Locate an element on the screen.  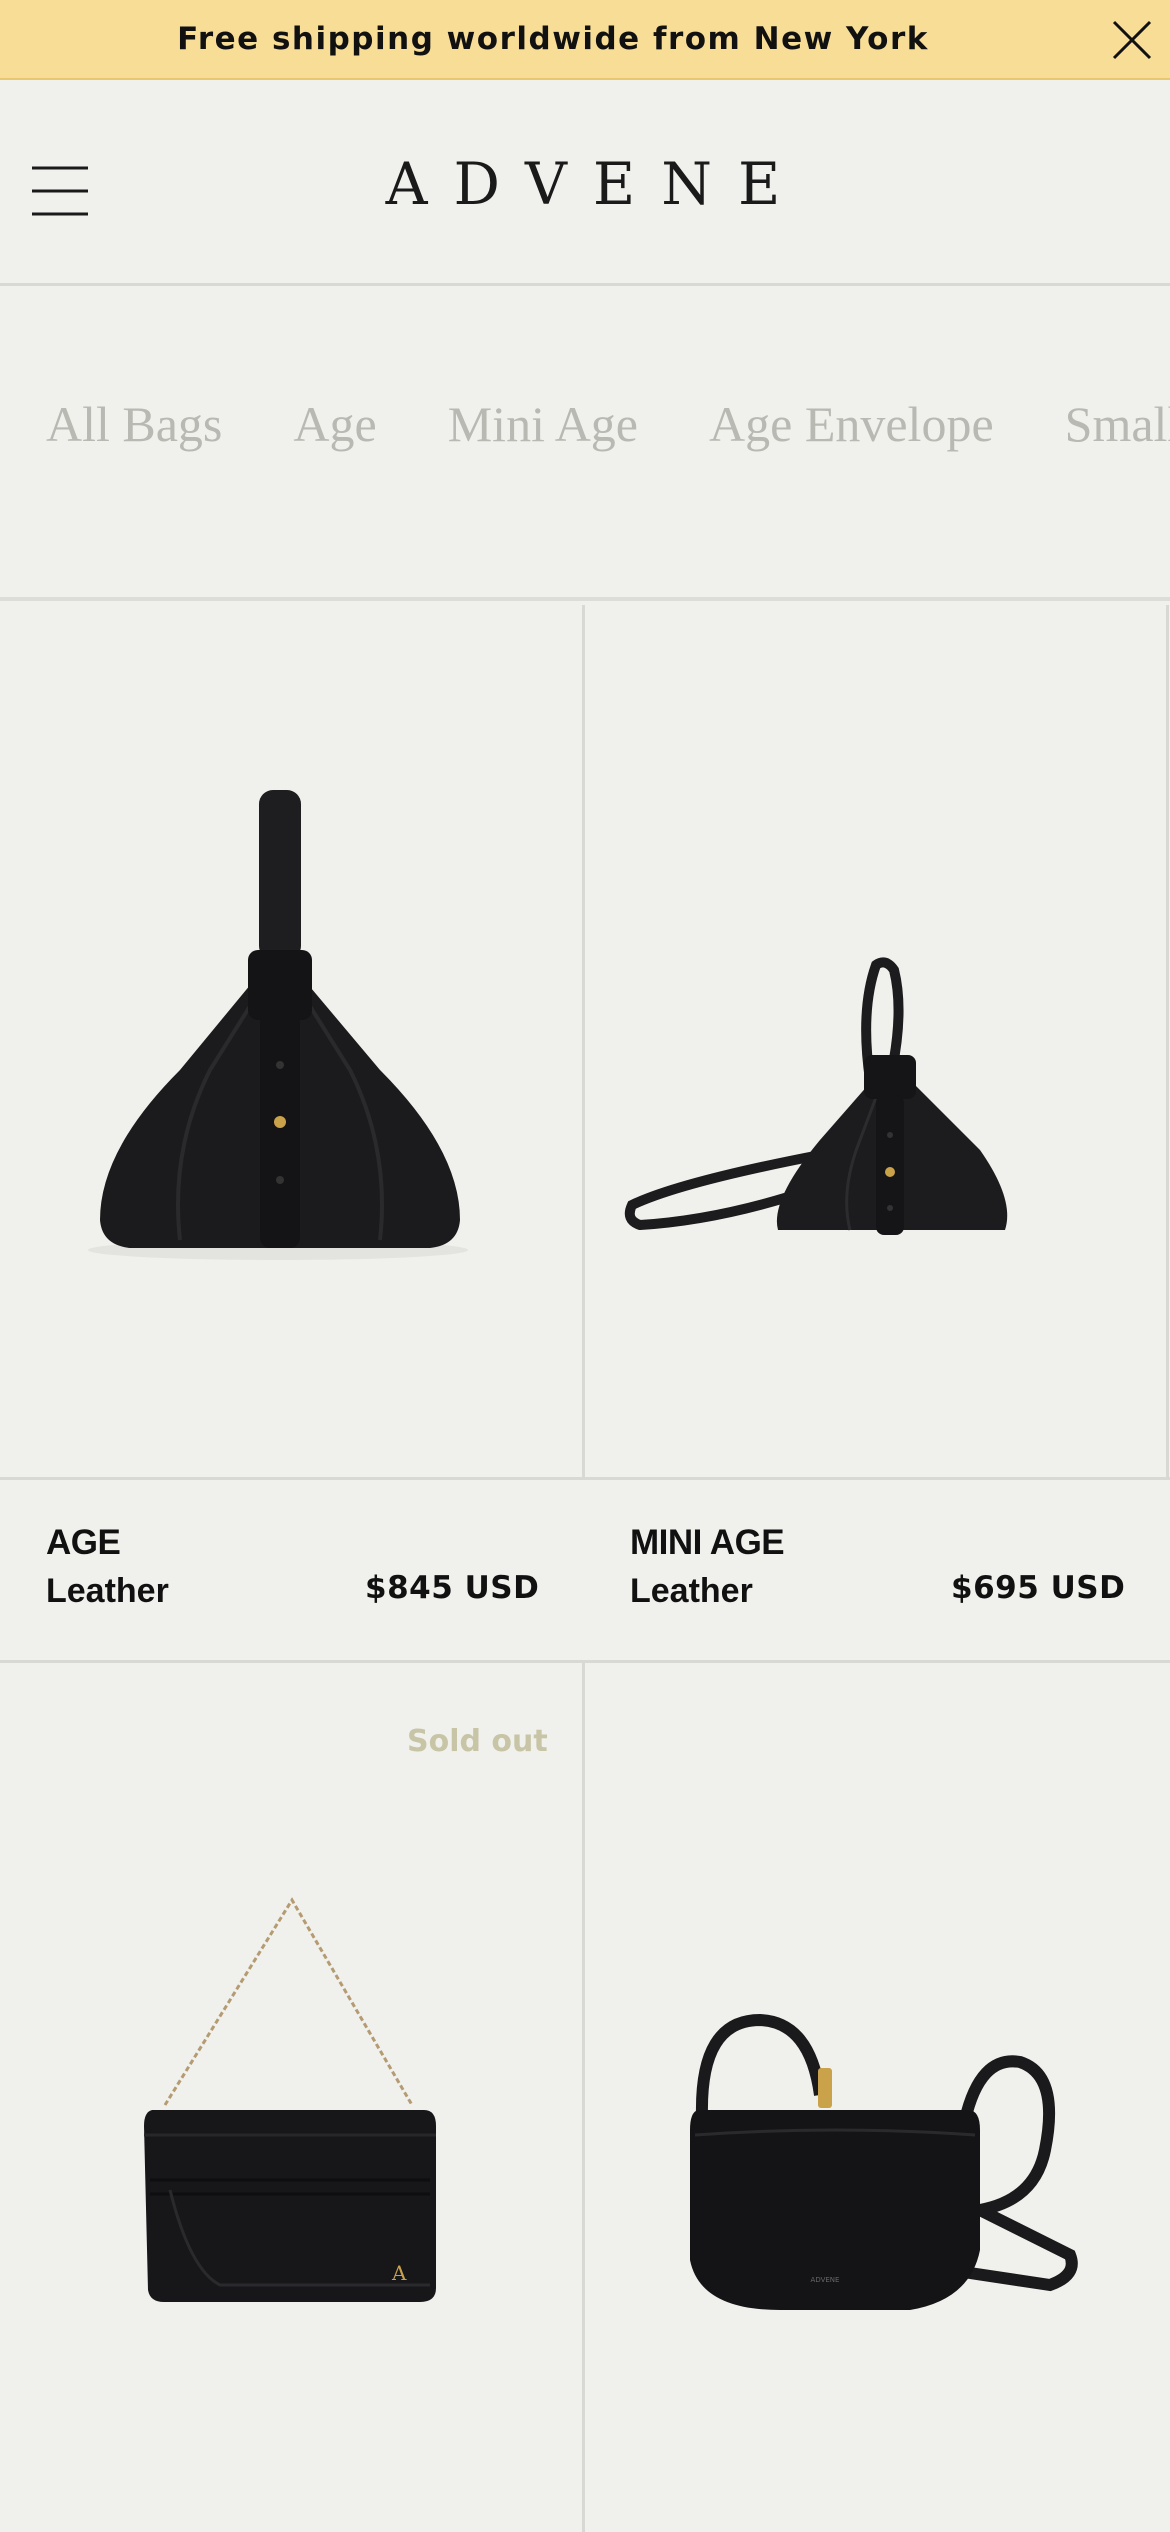
category-all-bags: All Bags is located at coordinates (134, 424).